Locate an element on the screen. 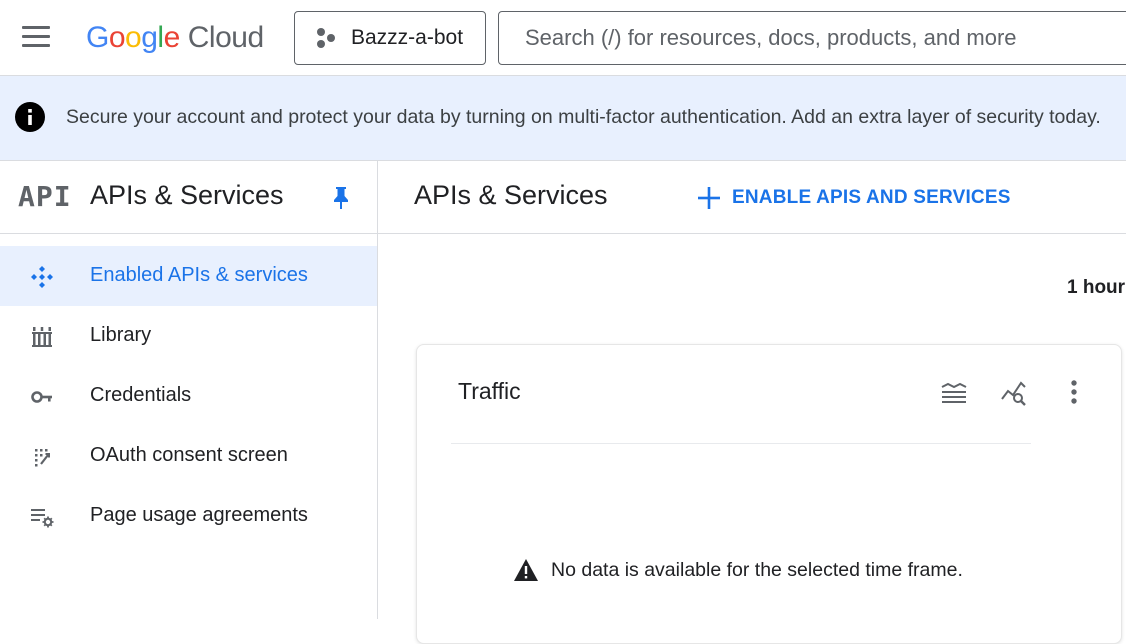  info-icon is located at coordinates (30, 117).